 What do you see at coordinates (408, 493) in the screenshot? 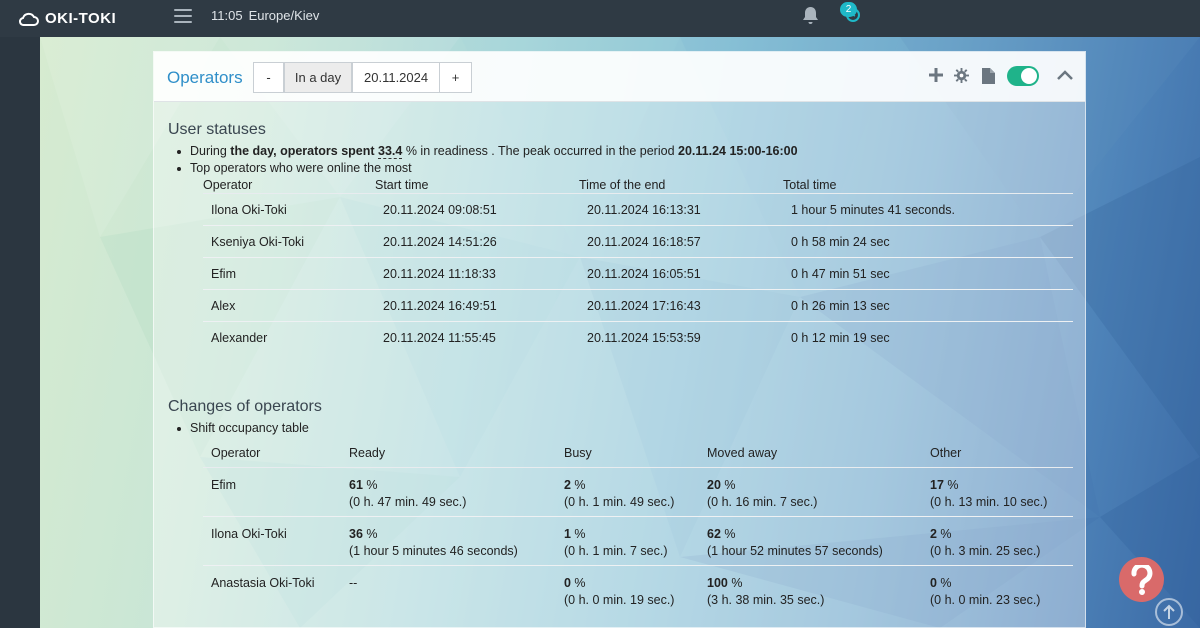
I see `ready-cell: 61 % (0 h. 47 min. 49 sec.)` at bounding box center [408, 493].